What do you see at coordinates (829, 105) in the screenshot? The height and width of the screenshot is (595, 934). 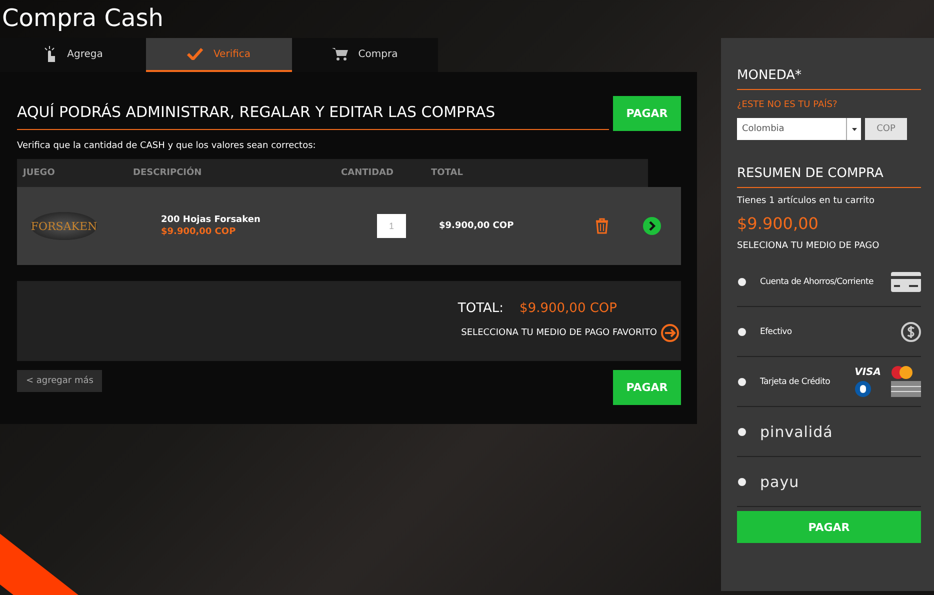 I see `country-link: ¿ESTE NO ES TU PAÍS?` at bounding box center [829, 105].